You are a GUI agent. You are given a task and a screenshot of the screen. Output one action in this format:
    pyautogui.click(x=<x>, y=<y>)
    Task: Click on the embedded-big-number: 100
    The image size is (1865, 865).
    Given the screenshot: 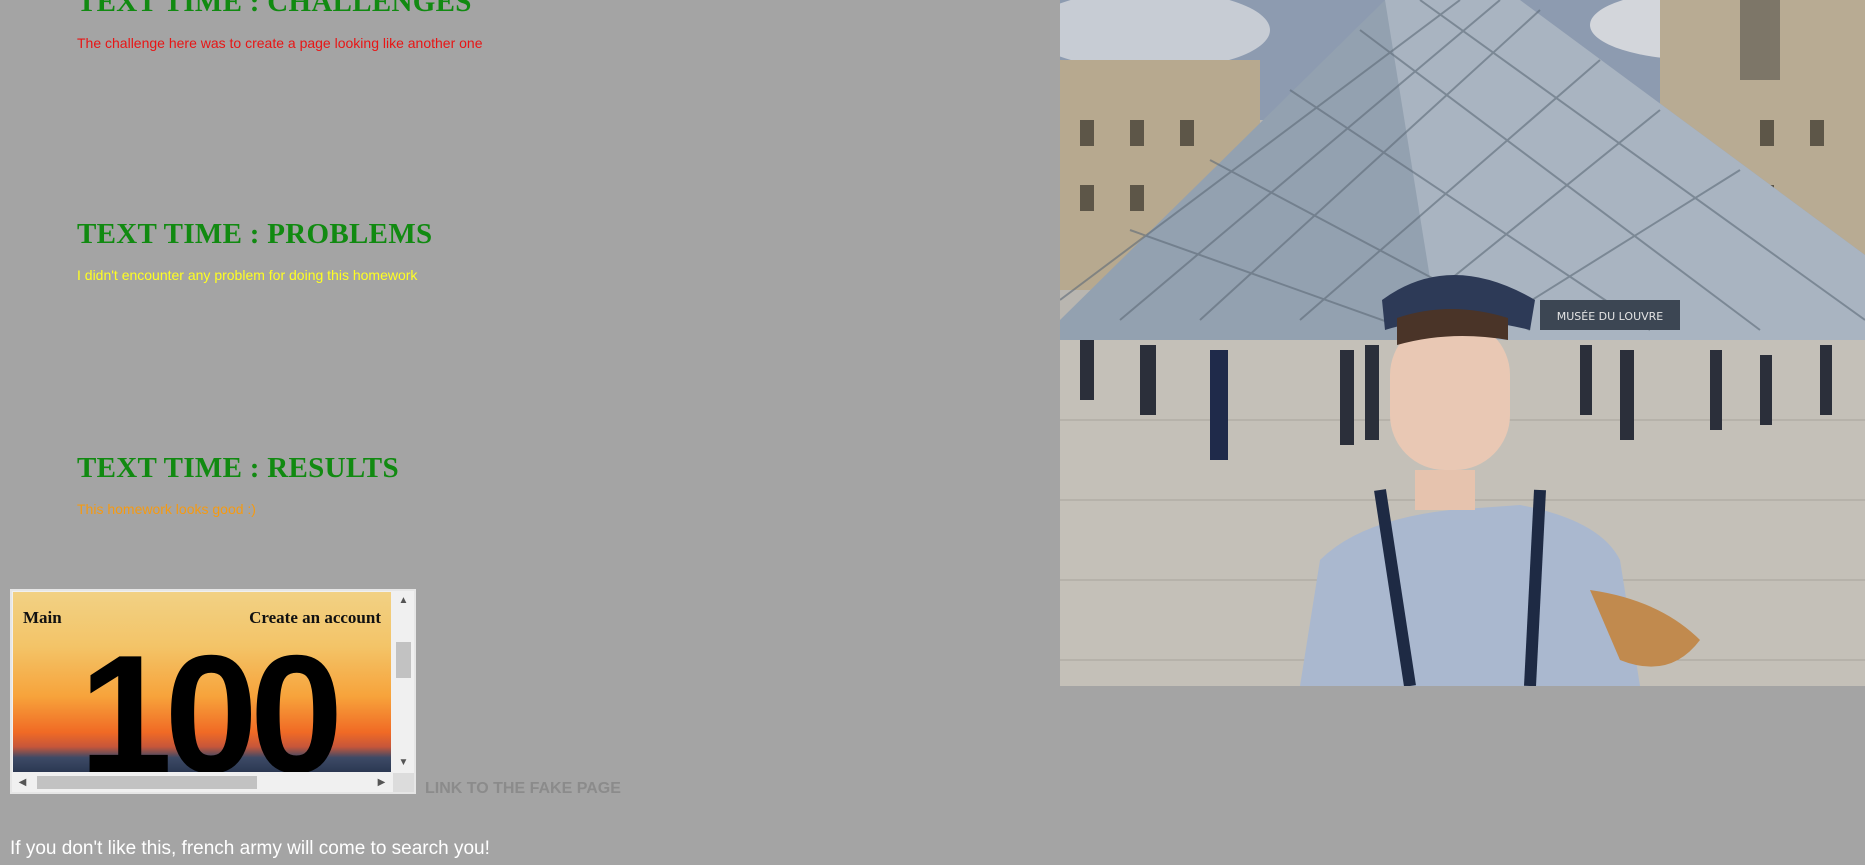 What is the action you would take?
    pyautogui.click(x=211, y=696)
    